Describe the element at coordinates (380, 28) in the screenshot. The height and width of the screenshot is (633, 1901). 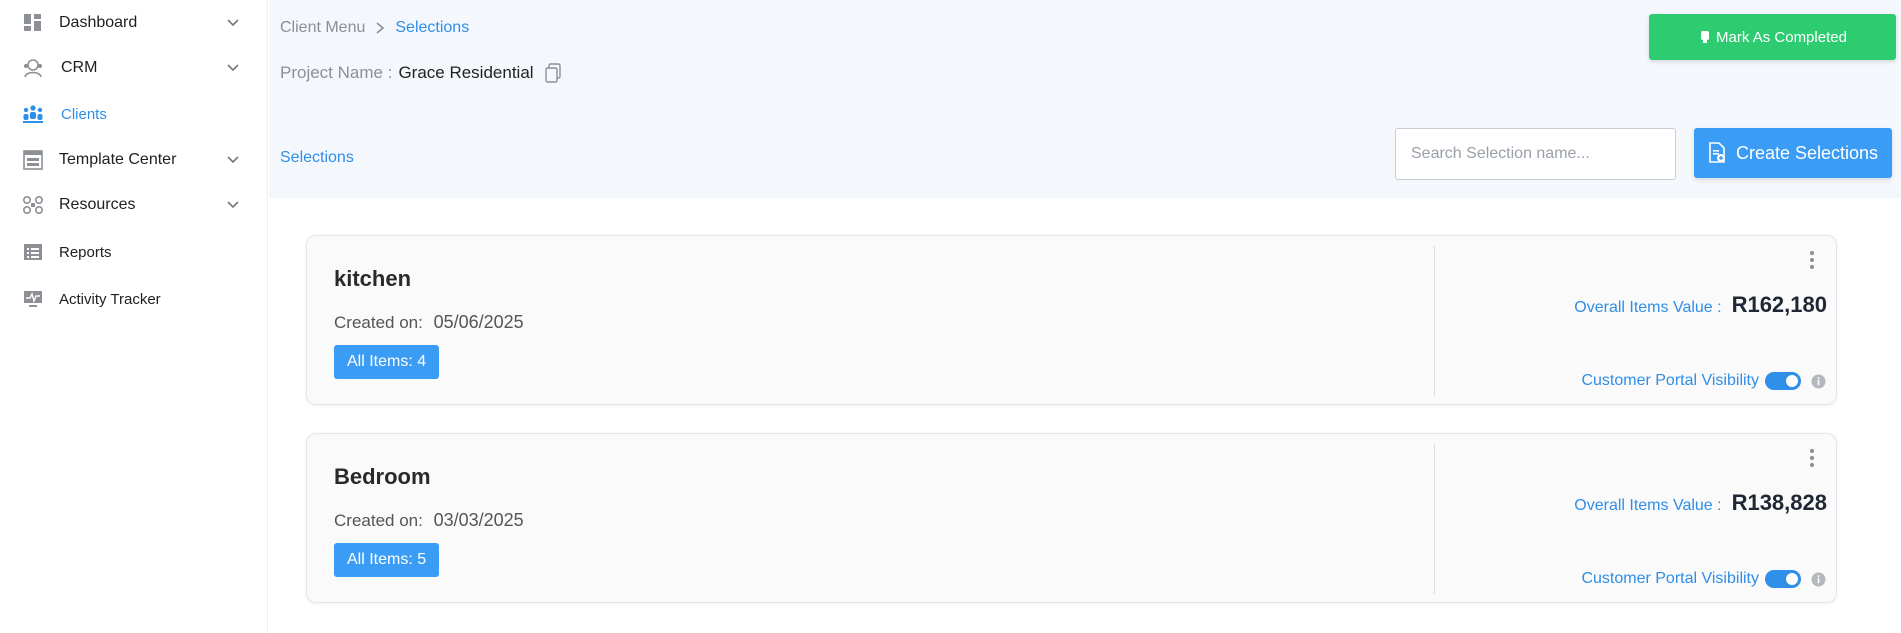
I see `chevron-right-icon` at that location.